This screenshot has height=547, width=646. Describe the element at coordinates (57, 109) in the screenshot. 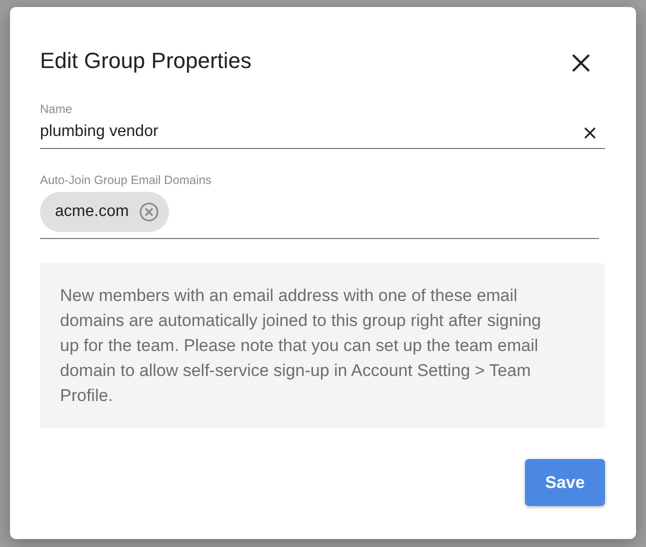

I see `field-label: Name` at that location.